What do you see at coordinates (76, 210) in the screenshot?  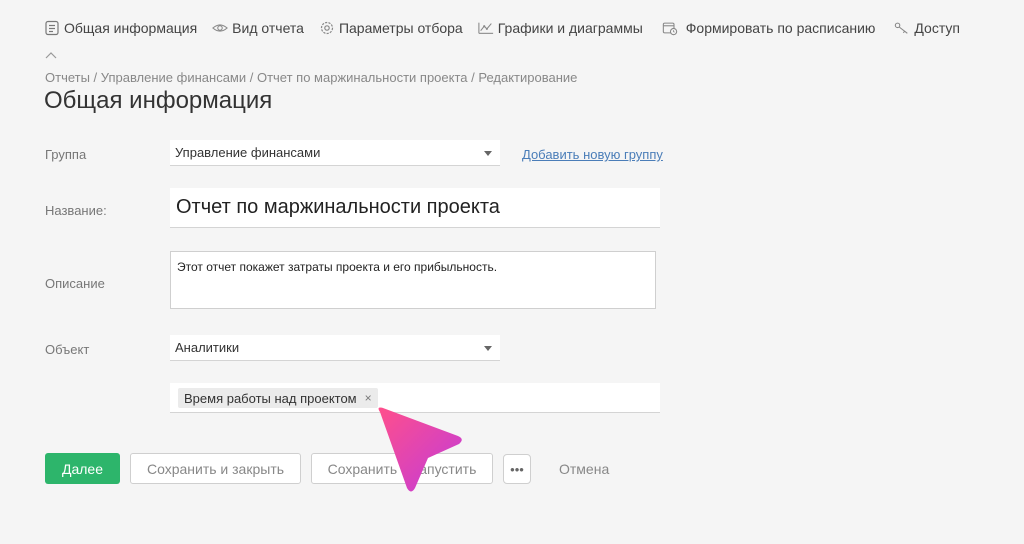 I see `name-label: Название:` at bounding box center [76, 210].